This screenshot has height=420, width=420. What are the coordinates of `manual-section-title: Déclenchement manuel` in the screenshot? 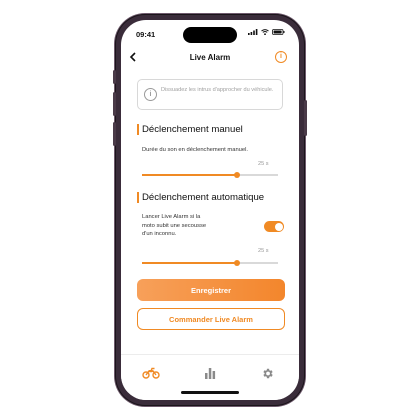 It's located at (192, 129).